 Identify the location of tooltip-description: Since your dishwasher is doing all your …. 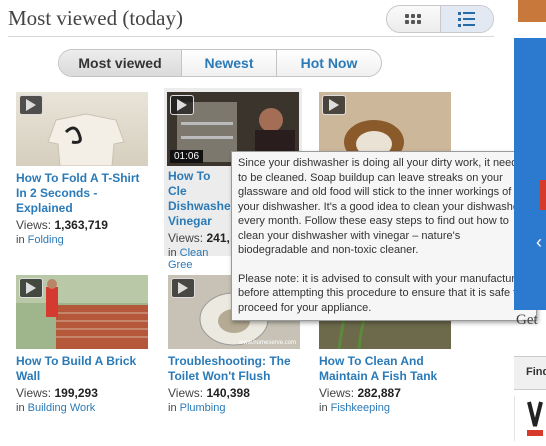
(380, 206).